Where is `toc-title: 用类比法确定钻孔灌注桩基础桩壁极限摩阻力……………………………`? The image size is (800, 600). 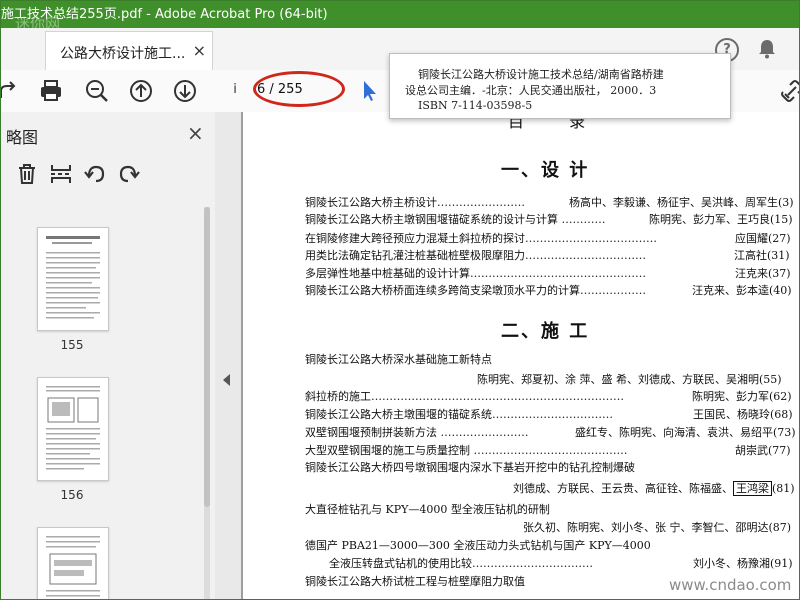
toc-title: 用类比法确定钻孔灌注桩基础桩壁极限摩阻力…………………………… is located at coordinates (475, 255).